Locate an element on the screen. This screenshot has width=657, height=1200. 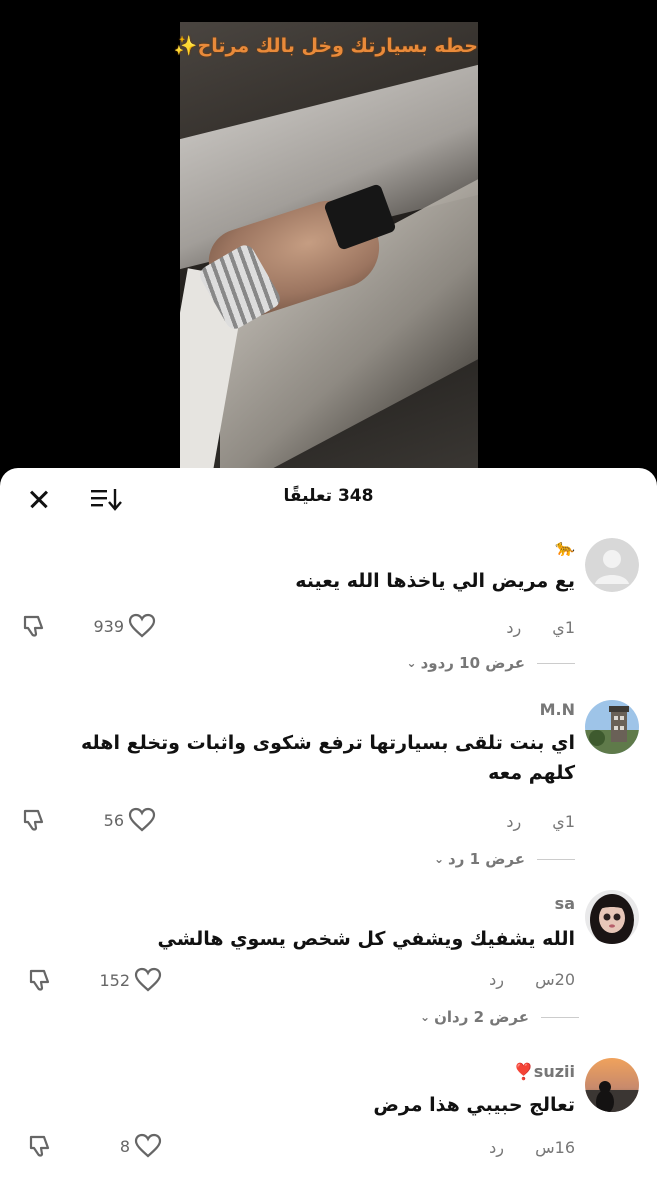
view-replies-button: عرض 2 ردان ⌄ is located at coordinates (499, 1017).